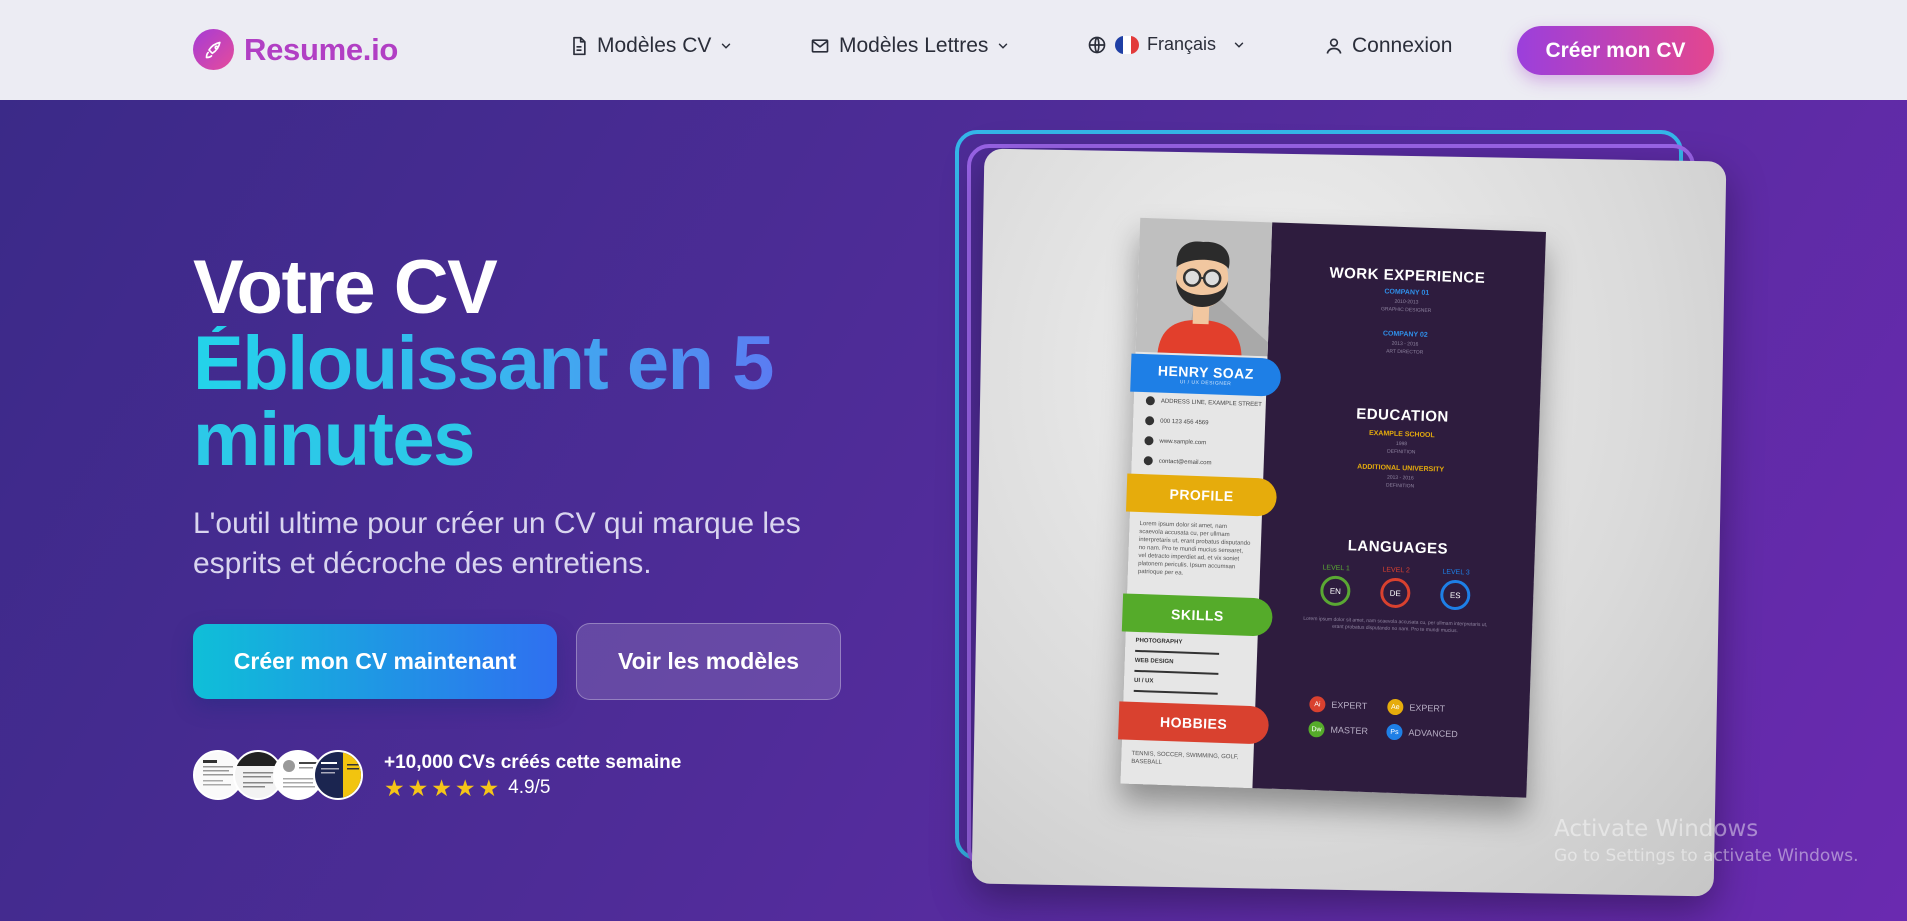 Image resolution: width=1907 pixels, height=921 pixels. I want to click on resume-name-tag: HENRY SOAZ UI / UX DESIGNER, so click(1206, 375).